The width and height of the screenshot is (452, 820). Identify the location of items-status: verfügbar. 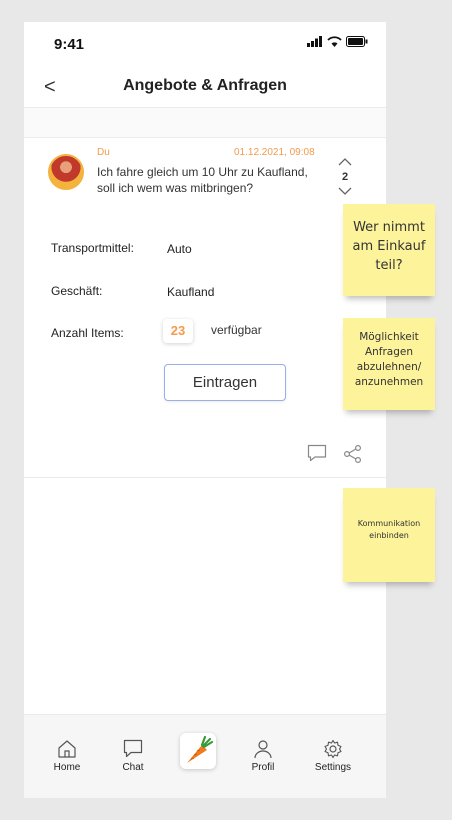
(236, 330).